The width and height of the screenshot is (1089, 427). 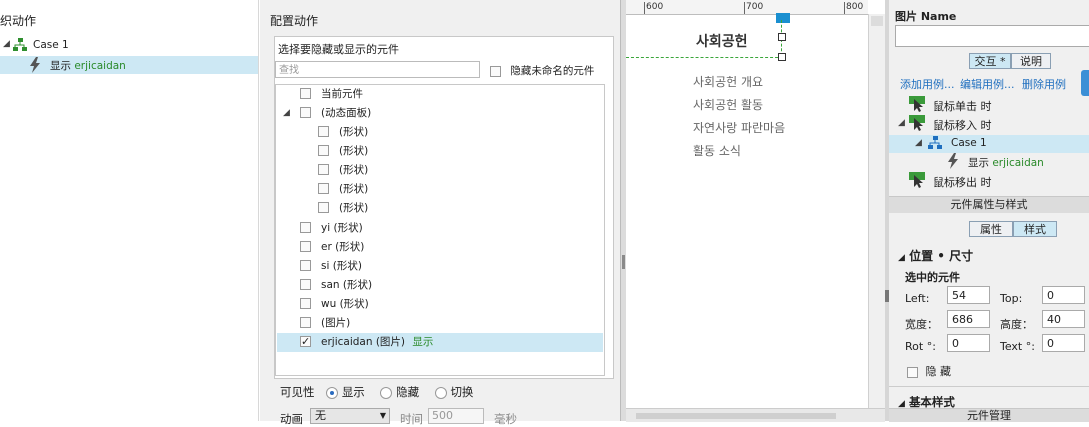 I want to click on visibility-label: 可见性, so click(x=297, y=392).